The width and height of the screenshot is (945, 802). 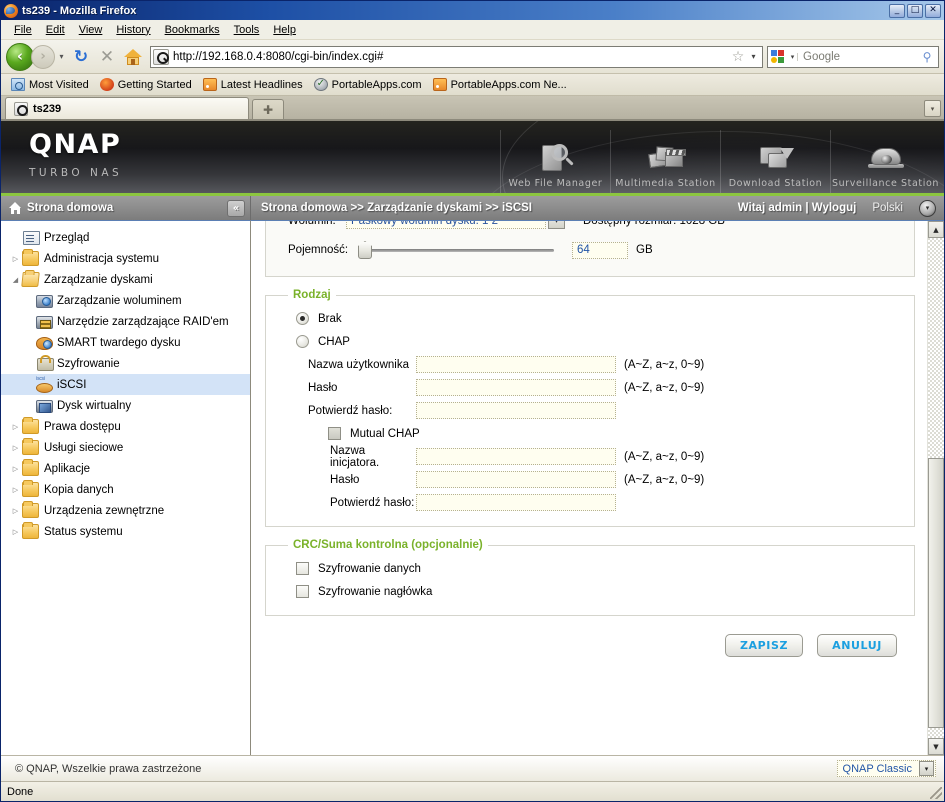 I want to click on theme-select: QNAP Classic ▾, so click(x=886, y=768).